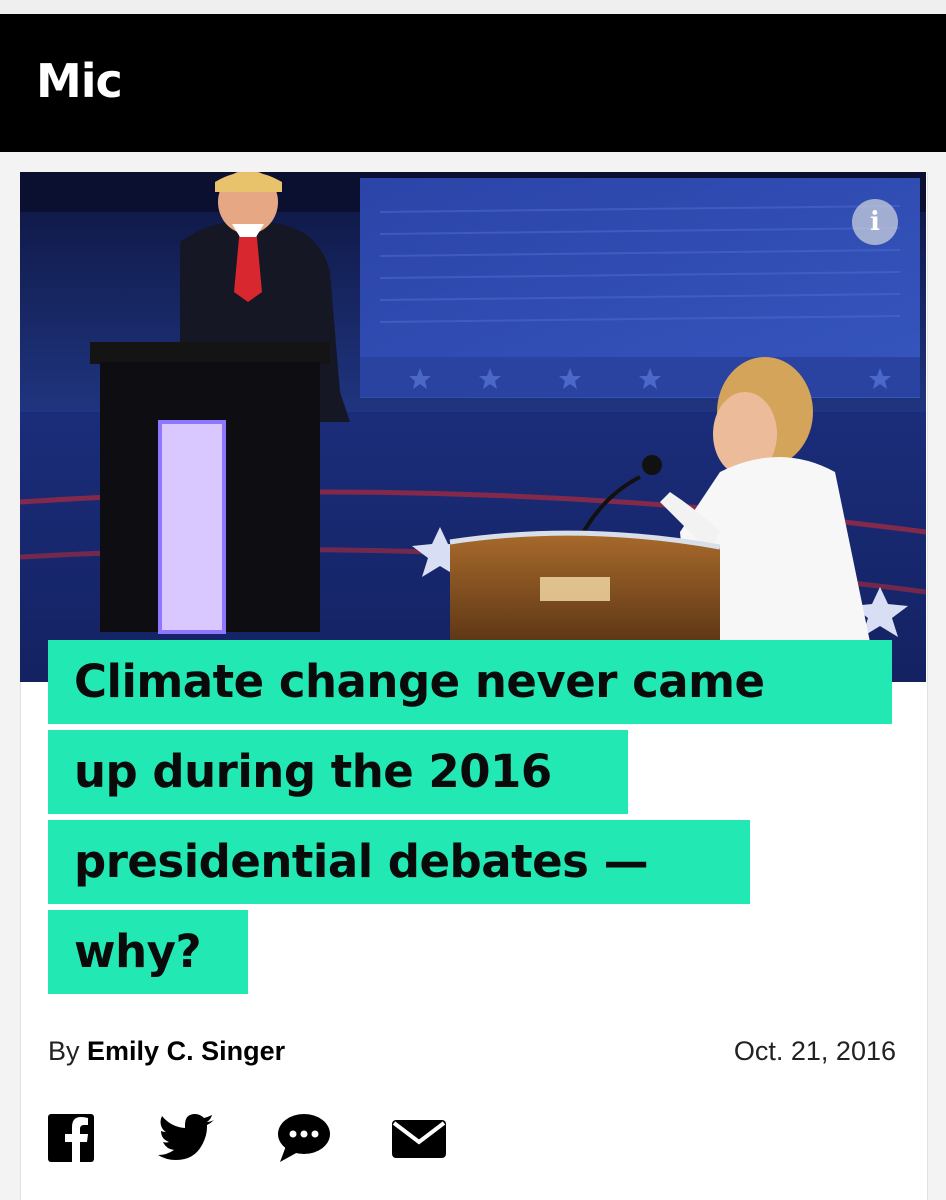 The image size is (946, 1200). Describe the element at coordinates (473, 7) in the screenshot. I see `top-border` at that location.